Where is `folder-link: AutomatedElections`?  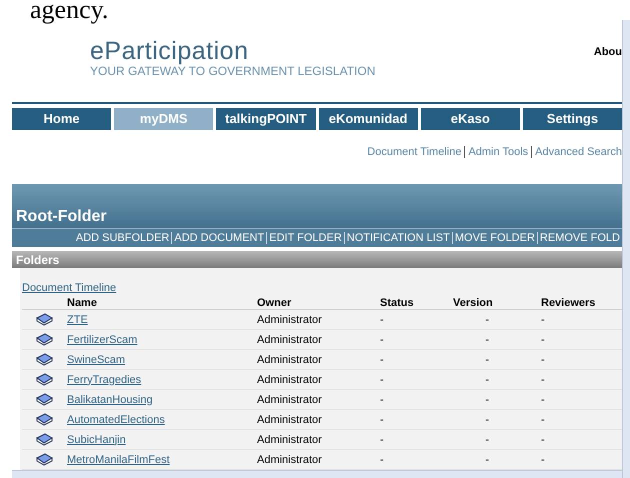 folder-link: AutomatedElections is located at coordinates (116, 420).